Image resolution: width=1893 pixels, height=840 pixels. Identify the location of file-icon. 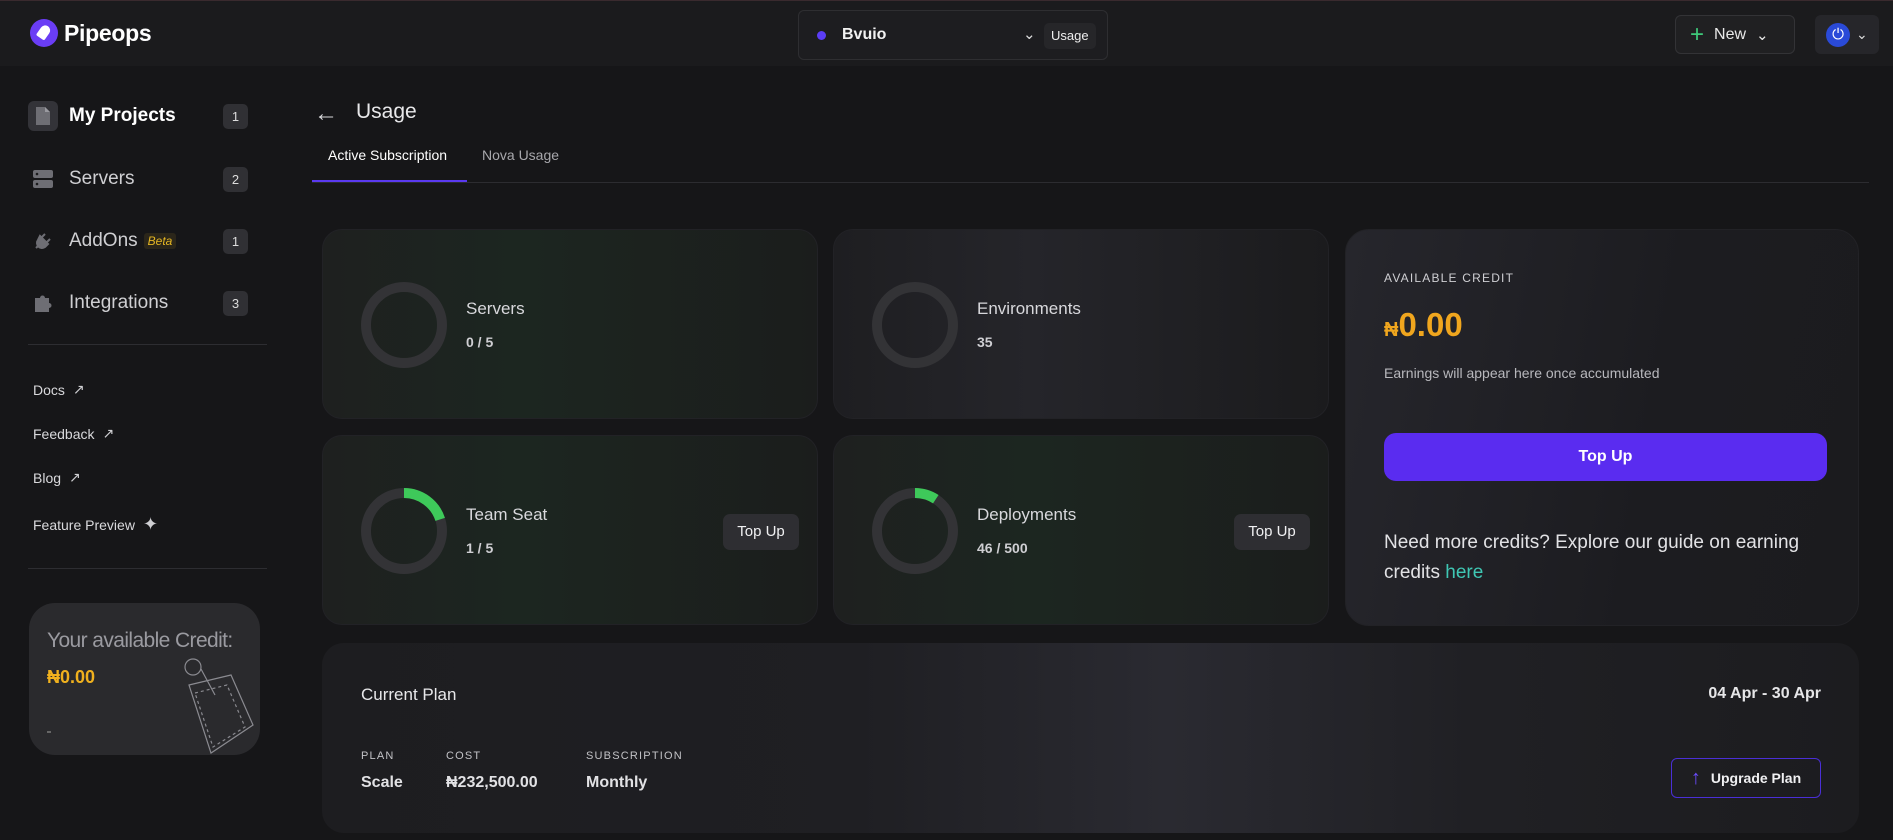
(43, 116).